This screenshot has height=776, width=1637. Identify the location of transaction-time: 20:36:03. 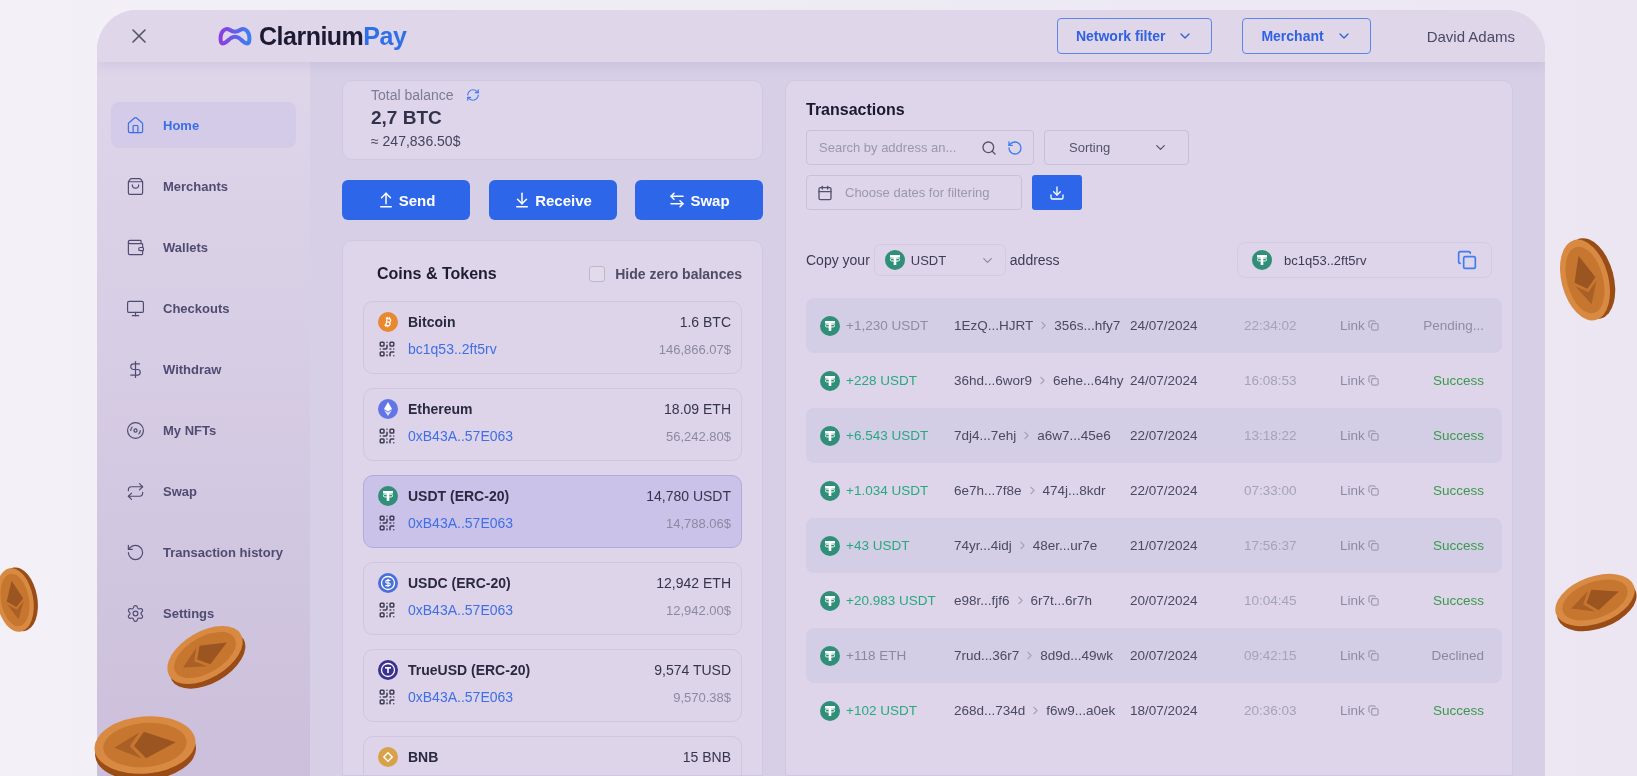
(1271, 710).